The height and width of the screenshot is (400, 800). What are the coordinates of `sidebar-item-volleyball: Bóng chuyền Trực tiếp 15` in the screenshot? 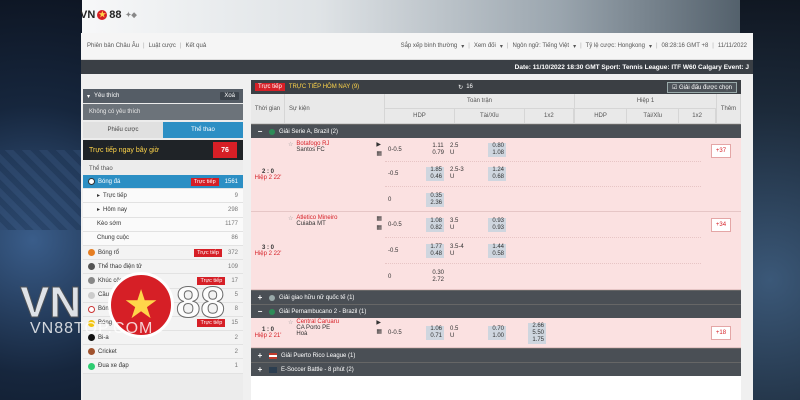 It's located at (163, 324).